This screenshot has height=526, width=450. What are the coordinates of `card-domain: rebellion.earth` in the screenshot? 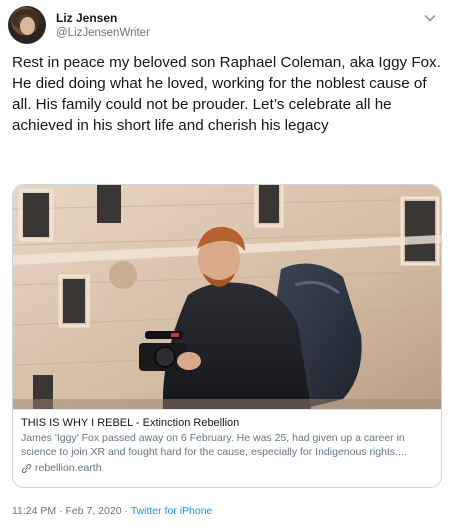 It's located at (227, 468).